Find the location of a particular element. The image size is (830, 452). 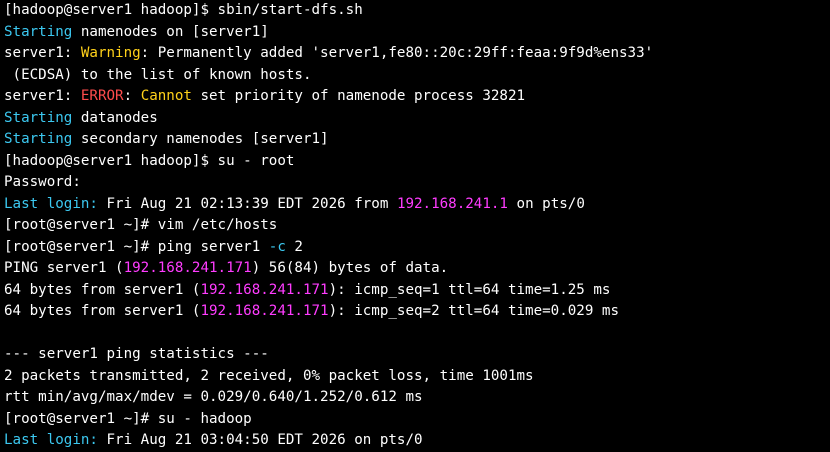

terminal-text-segment: Fri Aug 21 02:13:39 EDT 2026 from is located at coordinates (247, 203).